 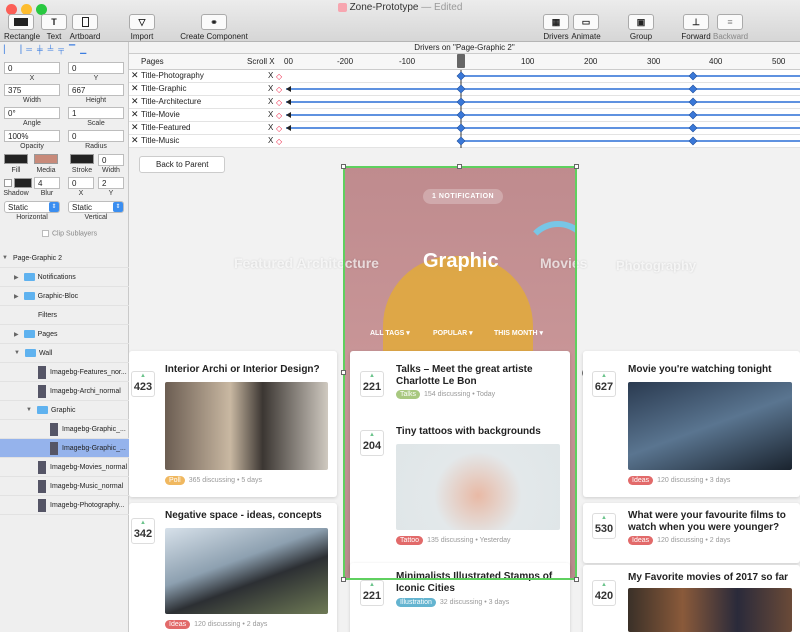 What do you see at coordinates (586, 22) in the screenshot?
I see `animate-icon: ▭` at bounding box center [586, 22].